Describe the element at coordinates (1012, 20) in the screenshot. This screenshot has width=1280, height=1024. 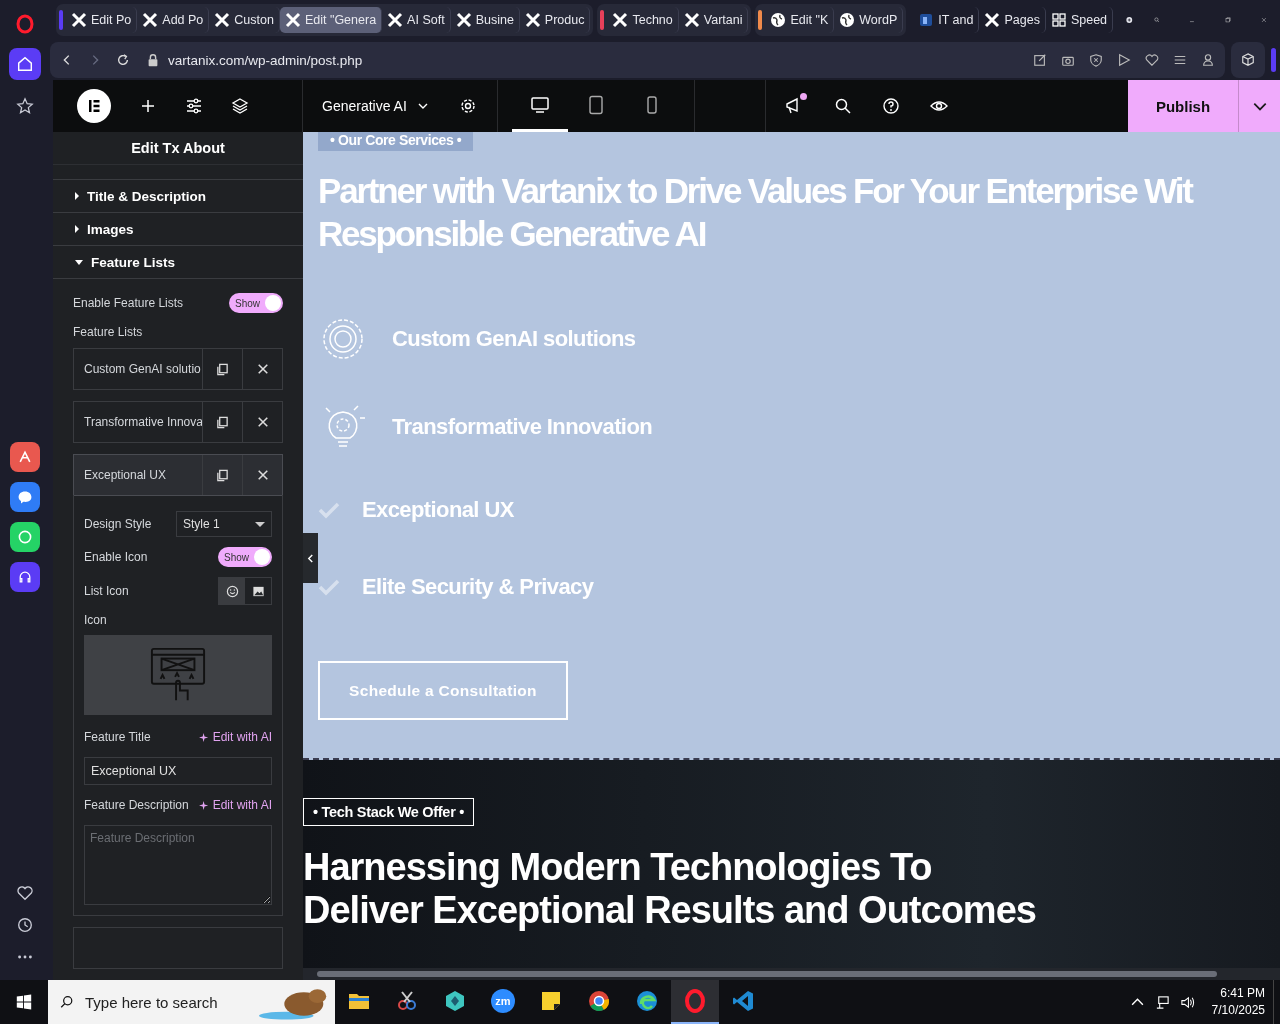
I see `browser-tab: Pages` at that location.